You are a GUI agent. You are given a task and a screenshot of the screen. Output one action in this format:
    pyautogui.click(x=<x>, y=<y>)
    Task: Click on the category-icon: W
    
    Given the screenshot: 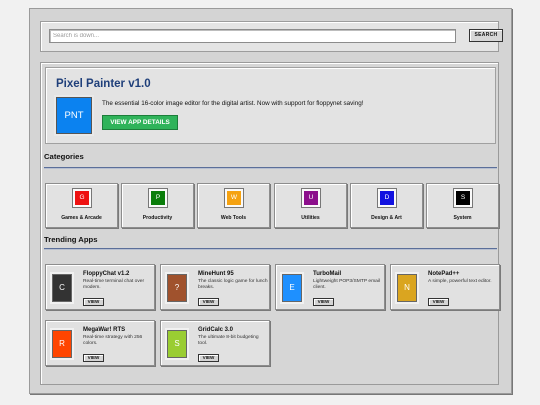 What is the action you would take?
    pyautogui.click(x=234, y=198)
    